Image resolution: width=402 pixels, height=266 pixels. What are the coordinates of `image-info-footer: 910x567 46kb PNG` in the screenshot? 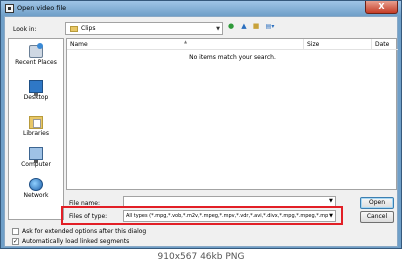 It's located at (201, 257).